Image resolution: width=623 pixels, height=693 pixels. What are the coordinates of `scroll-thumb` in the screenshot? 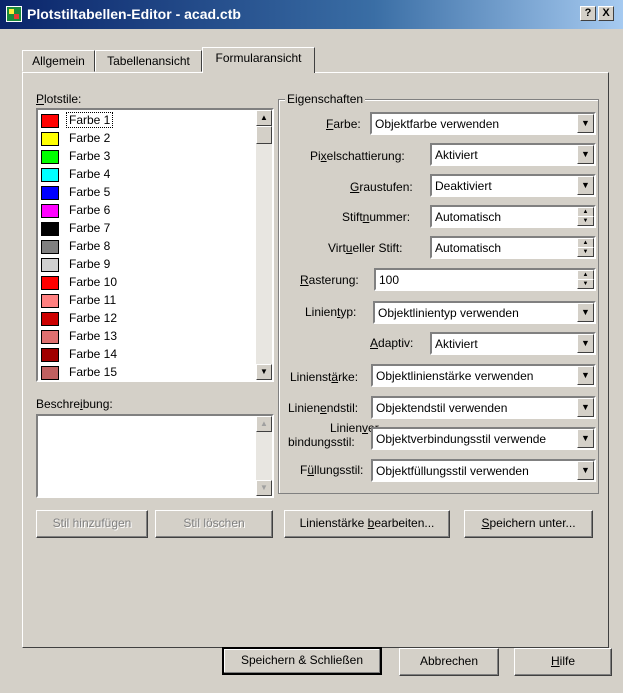 It's located at (264, 135).